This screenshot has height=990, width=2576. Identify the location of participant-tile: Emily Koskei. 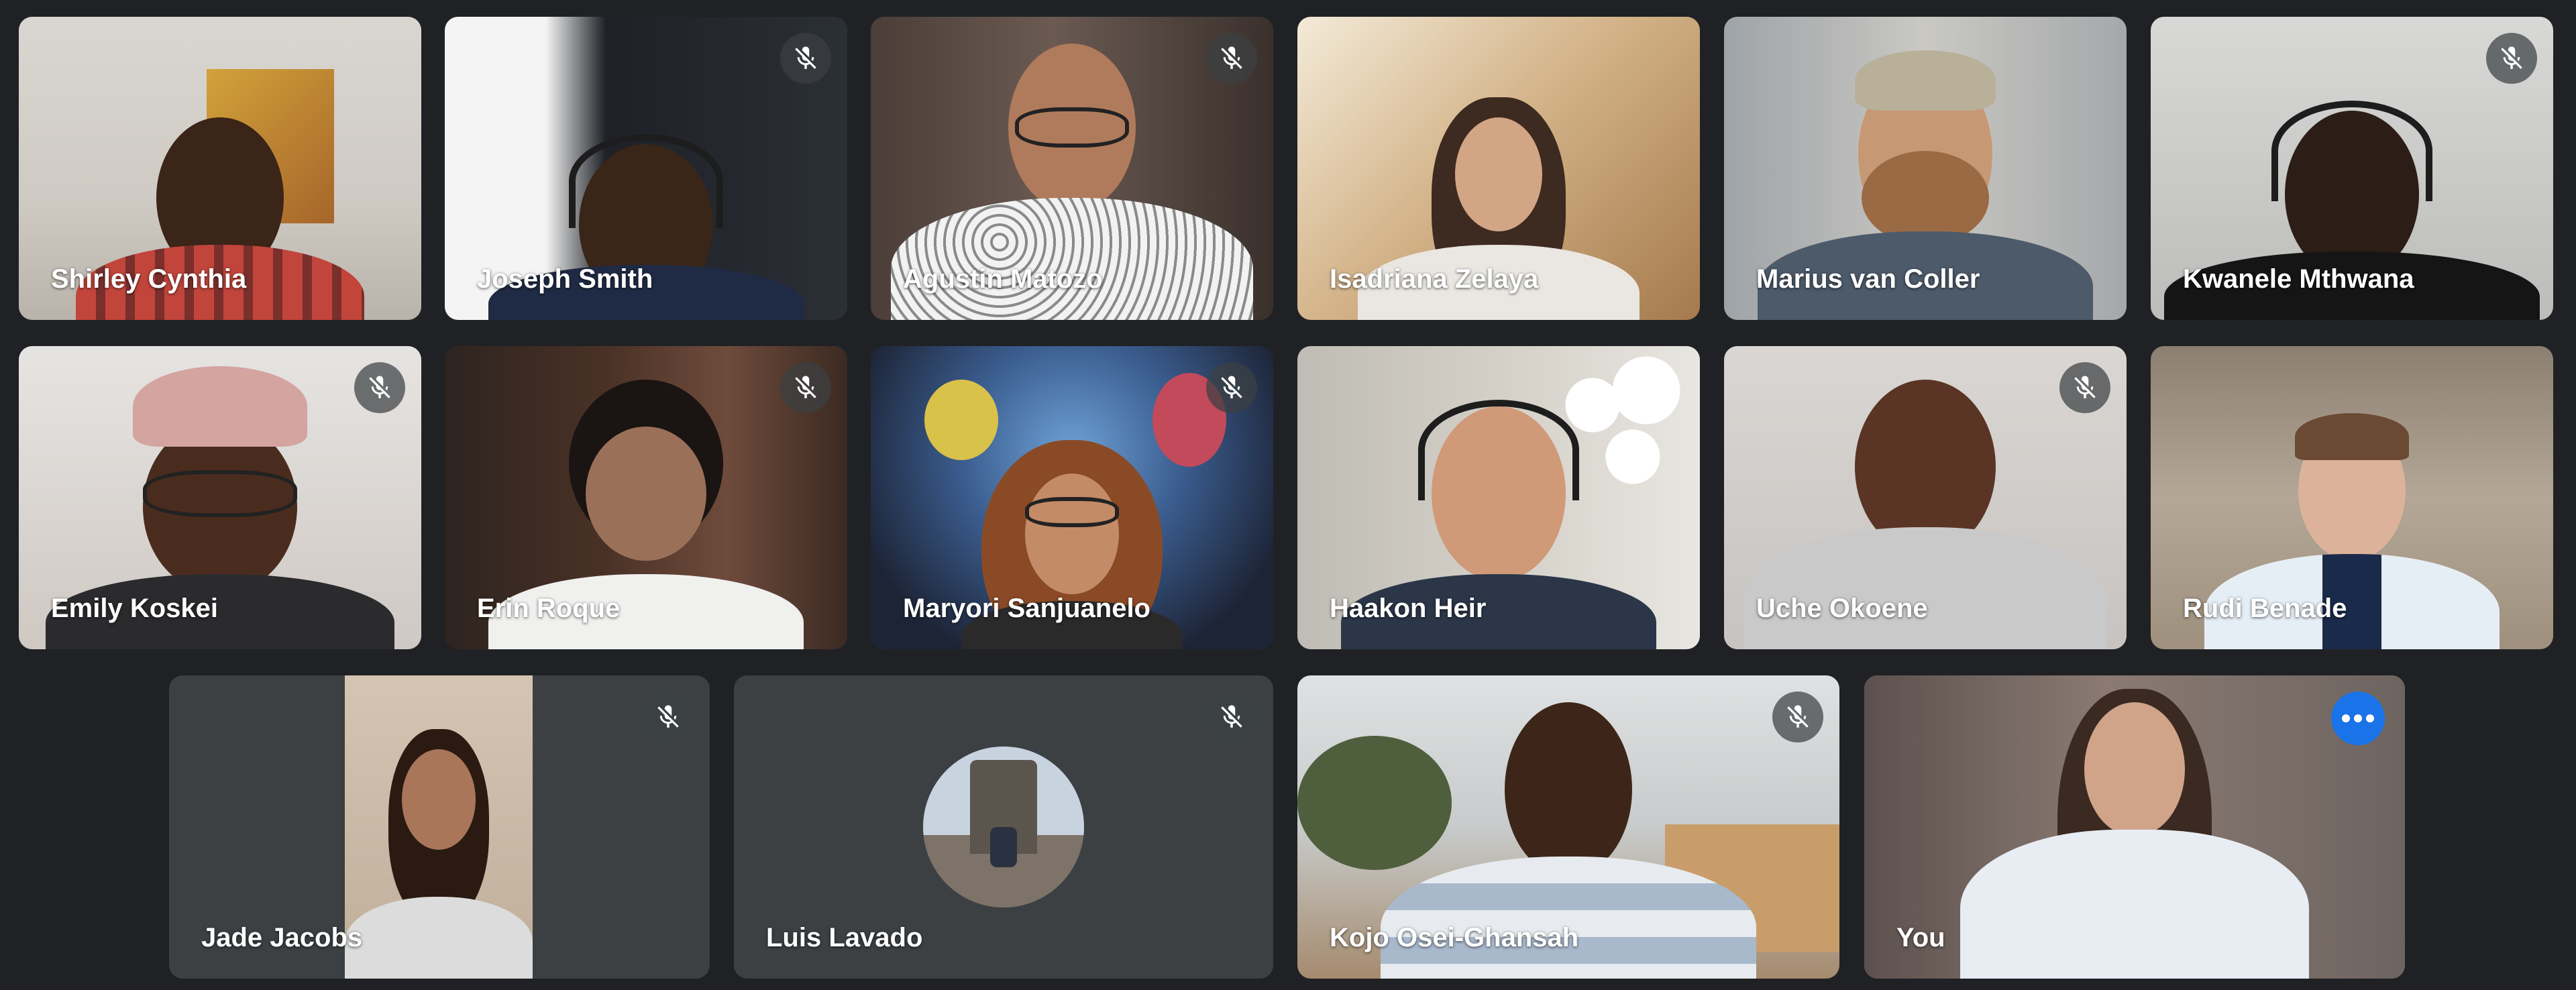
(220, 498).